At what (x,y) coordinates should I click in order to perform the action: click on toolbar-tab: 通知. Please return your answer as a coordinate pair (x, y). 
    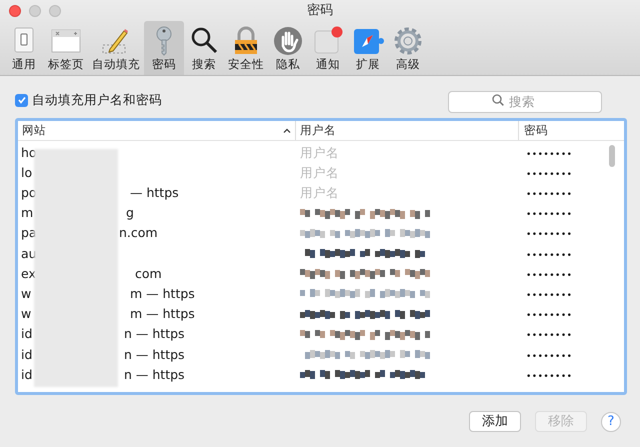
    Looking at the image, I should click on (328, 48).